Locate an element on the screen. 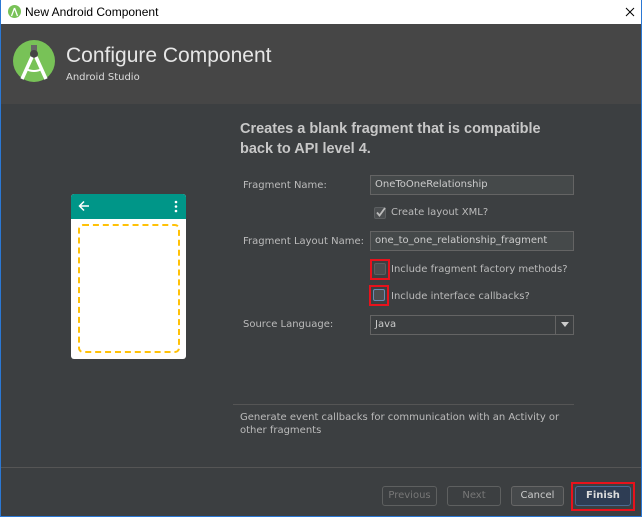 The height and width of the screenshot is (517, 642). divider is located at coordinates (403, 404).